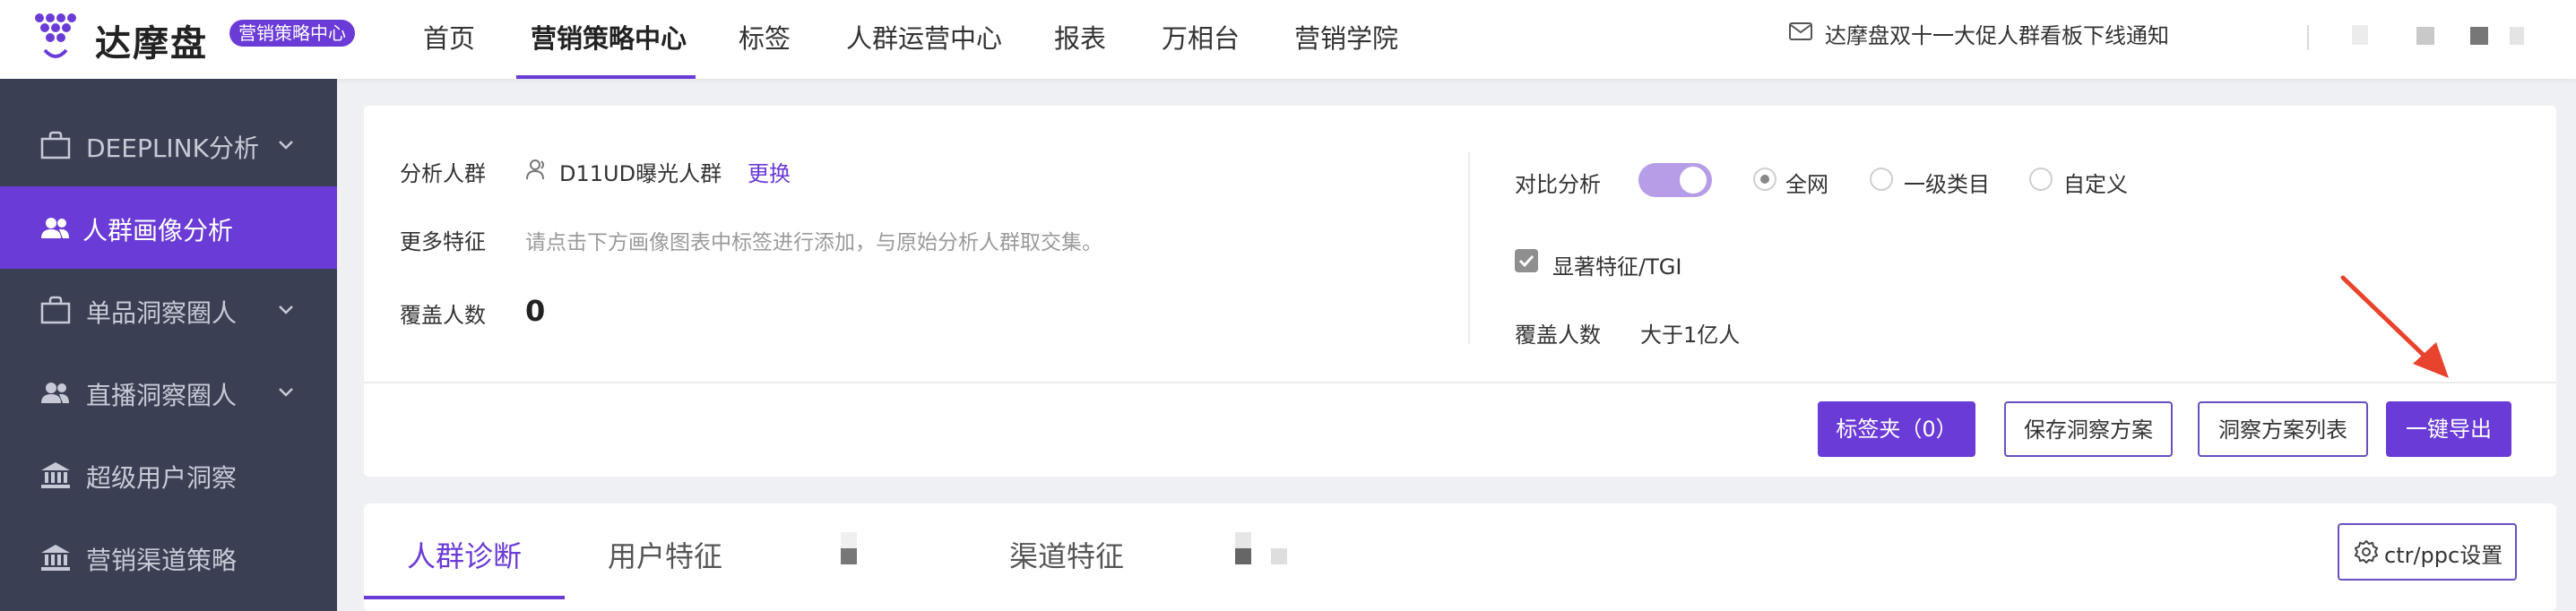 The height and width of the screenshot is (611, 2576). I want to click on crowd-name: D11UD曝光人群, so click(640, 173).